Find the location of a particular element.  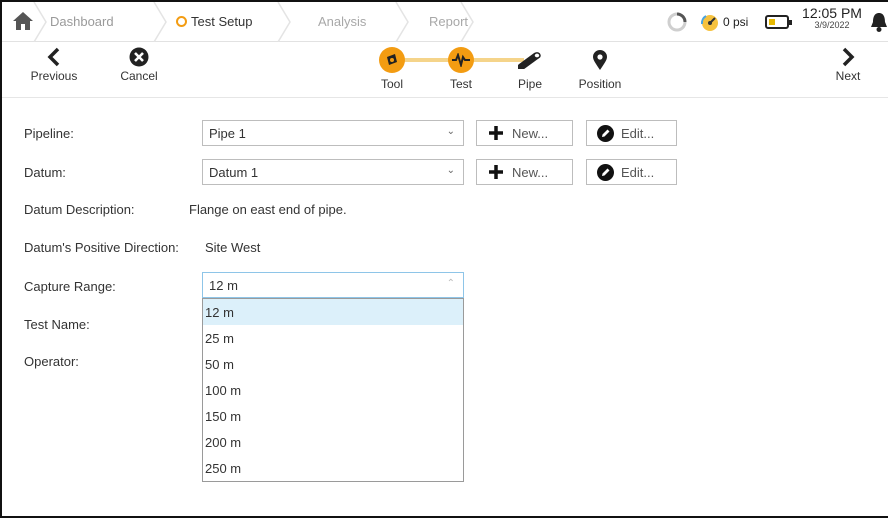

pipeline-label: Pipeline: is located at coordinates (49, 133).